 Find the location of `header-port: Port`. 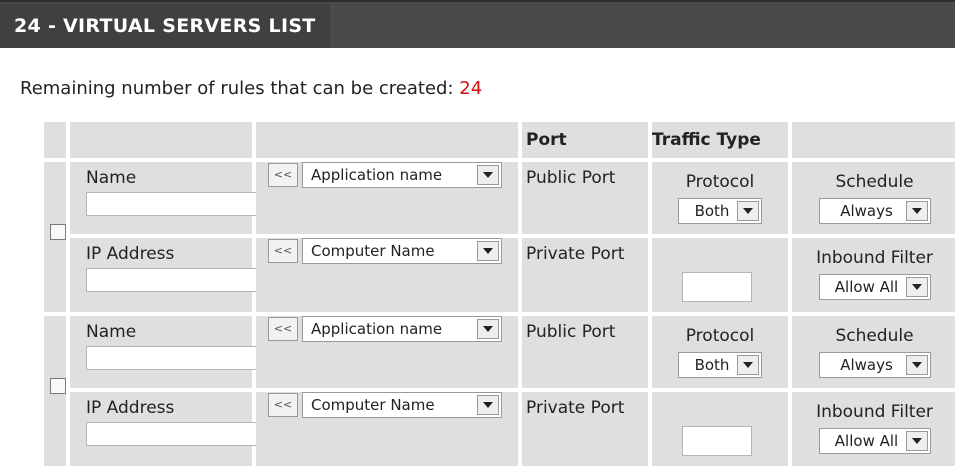

header-port: Port is located at coordinates (585, 140).